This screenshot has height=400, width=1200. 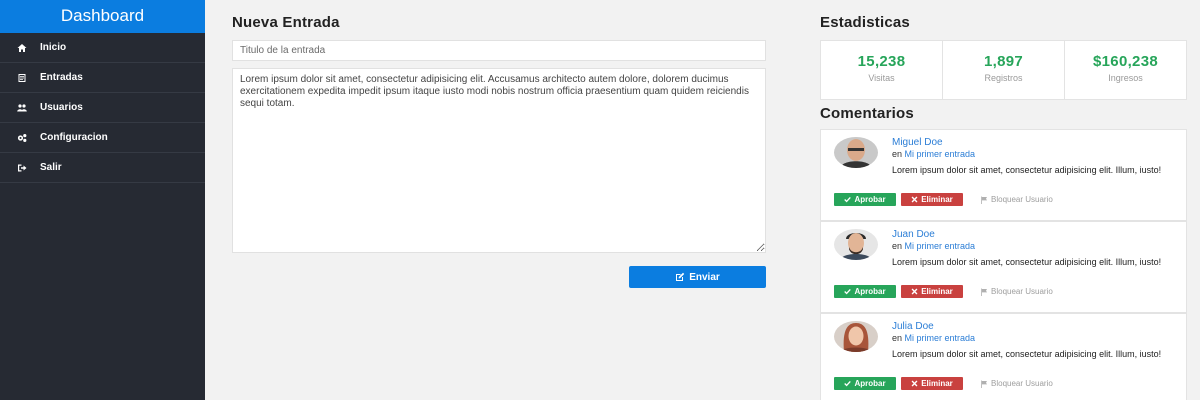 I want to click on sign-out-icon, so click(x=22, y=168).